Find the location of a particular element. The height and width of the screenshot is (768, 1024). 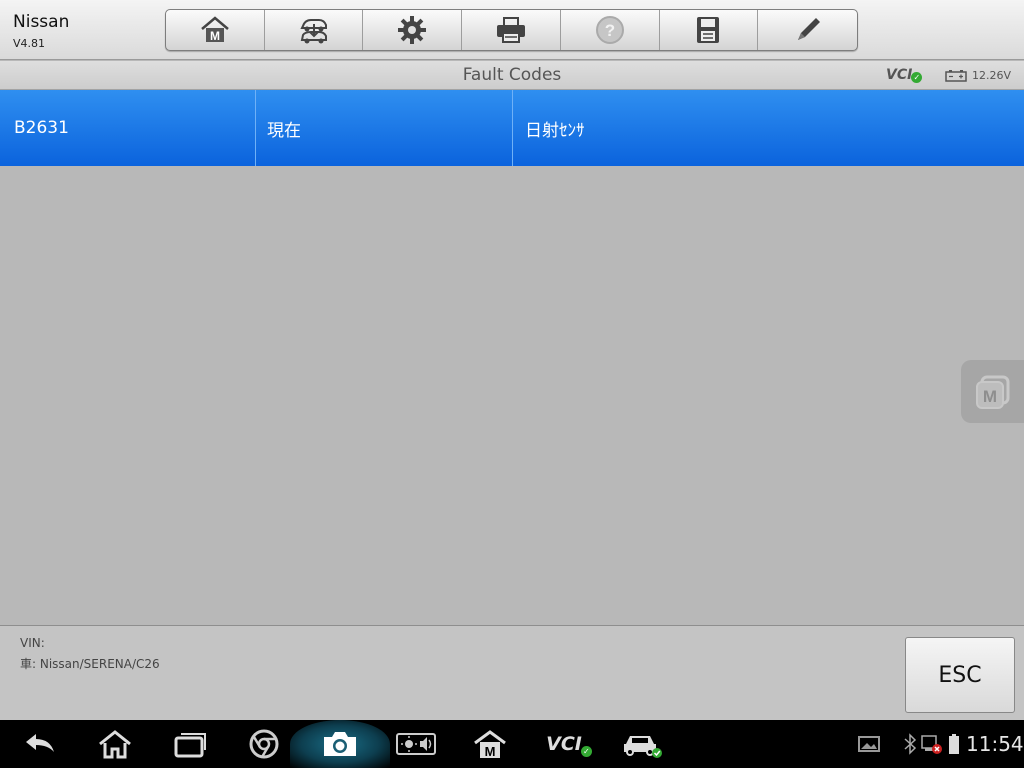

settings-button is located at coordinates (413, 30).